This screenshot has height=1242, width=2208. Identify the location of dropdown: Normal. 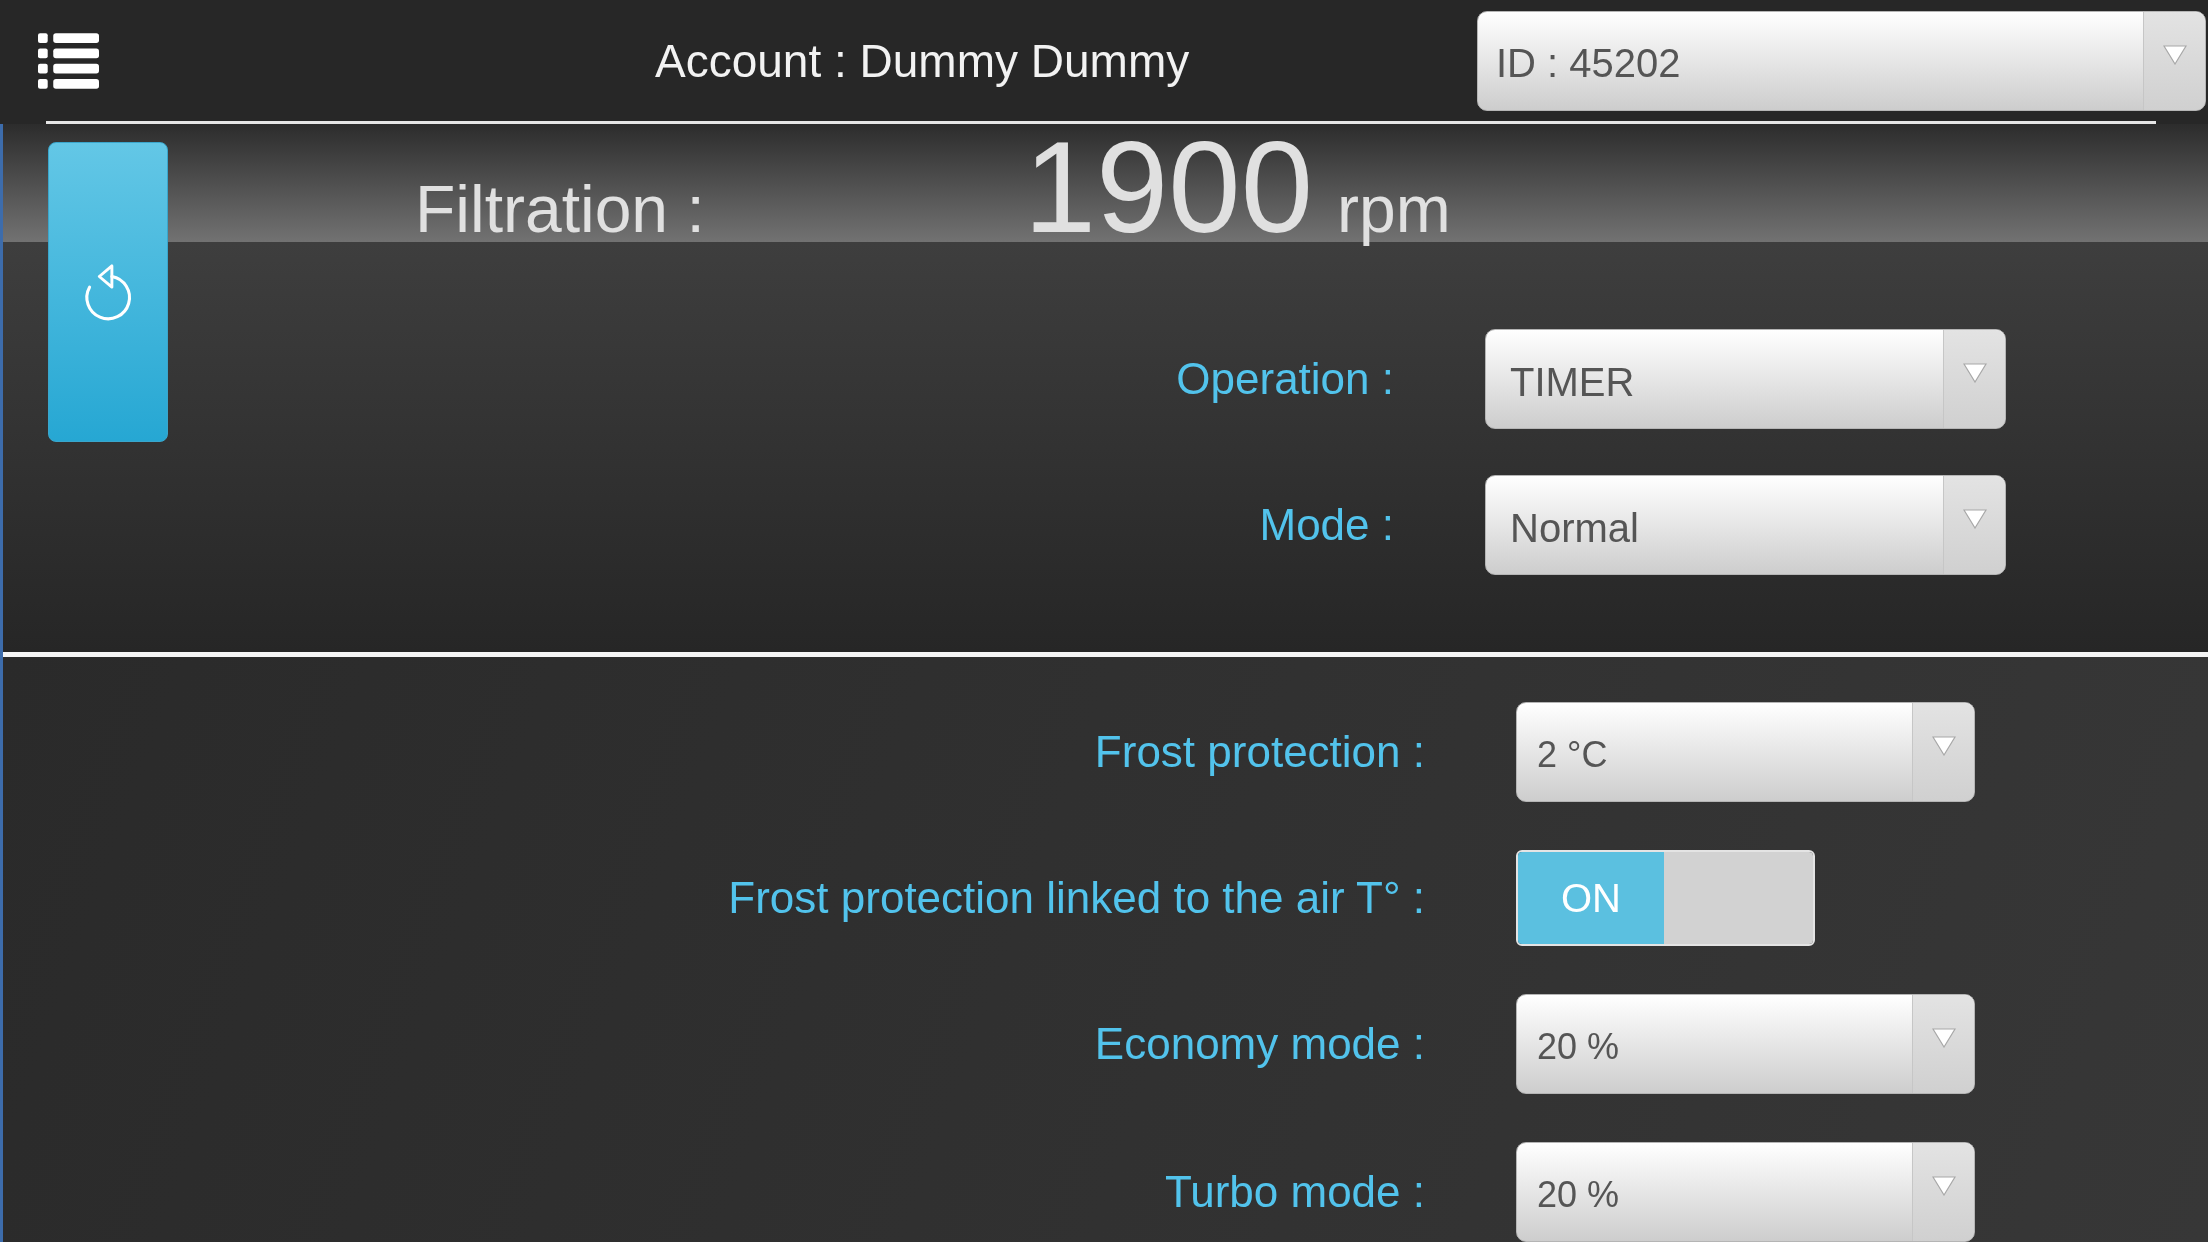
(1745, 525).